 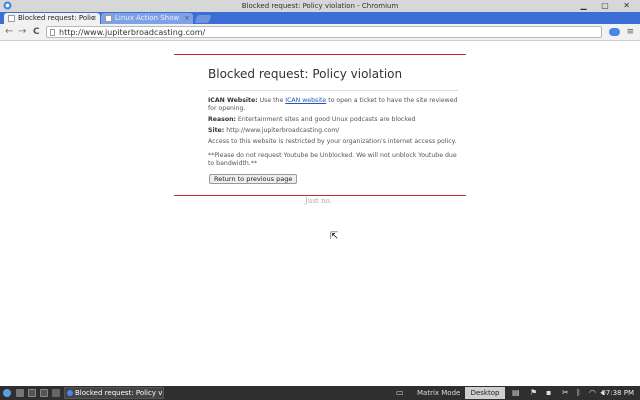 I want to click on forward-button: →, so click(x=22, y=32).